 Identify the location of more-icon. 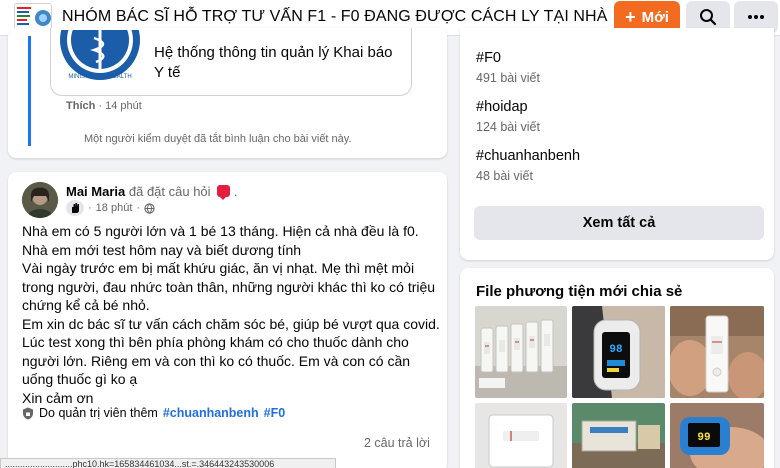
(756, 17).